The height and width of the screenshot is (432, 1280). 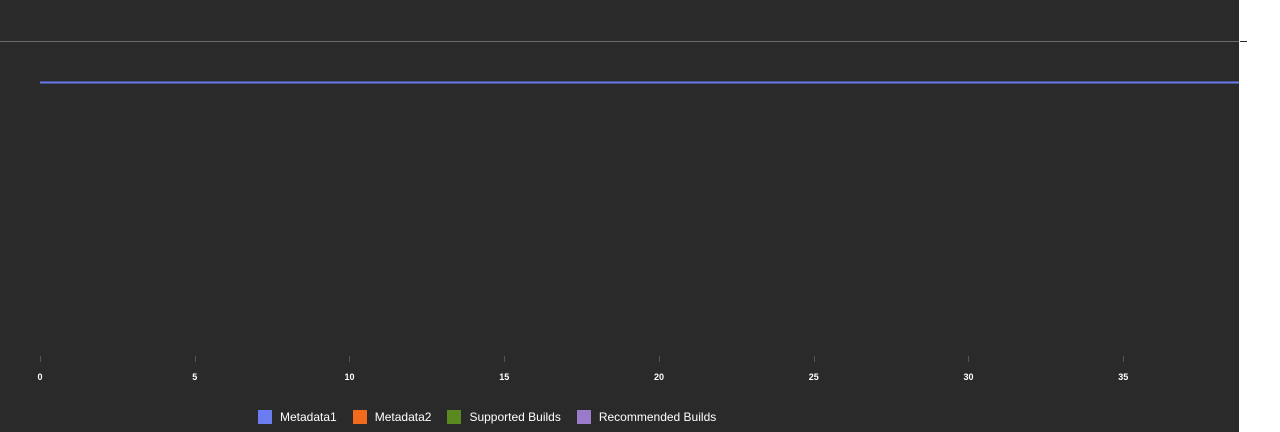 What do you see at coordinates (349, 377) in the screenshot?
I see `x-tick-label: 10` at bounding box center [349, 377].